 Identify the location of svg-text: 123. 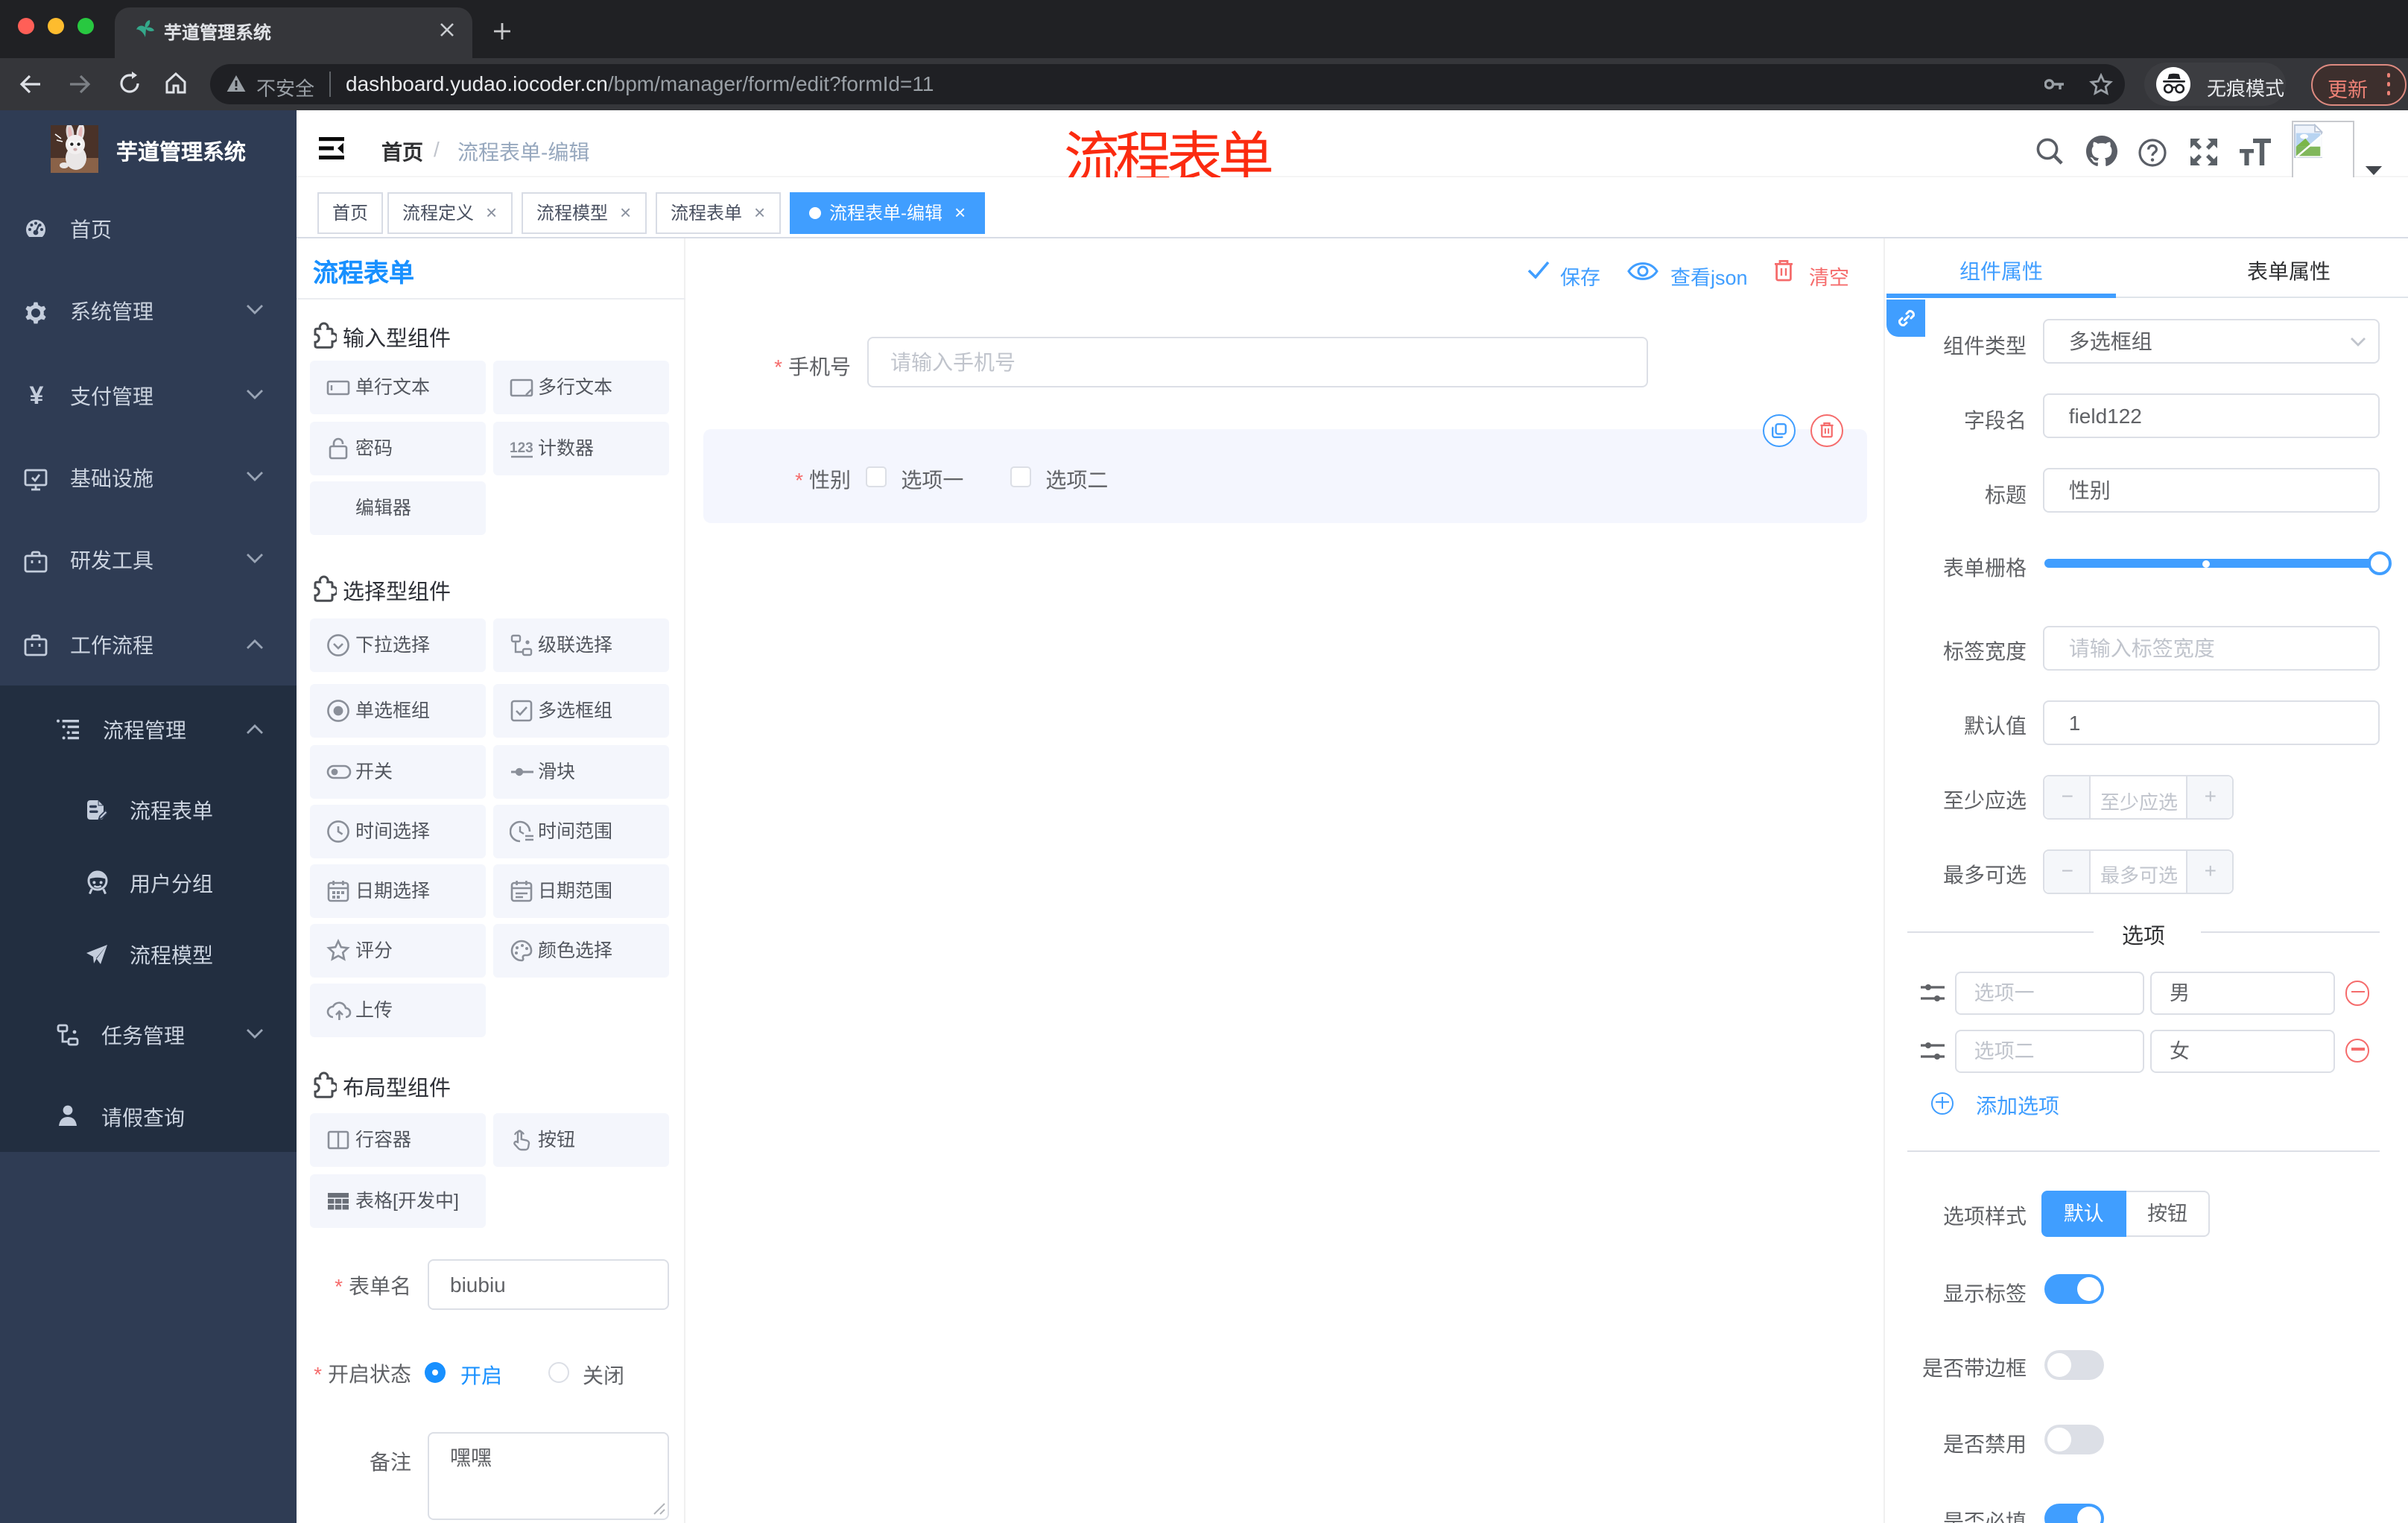
(521, 447).